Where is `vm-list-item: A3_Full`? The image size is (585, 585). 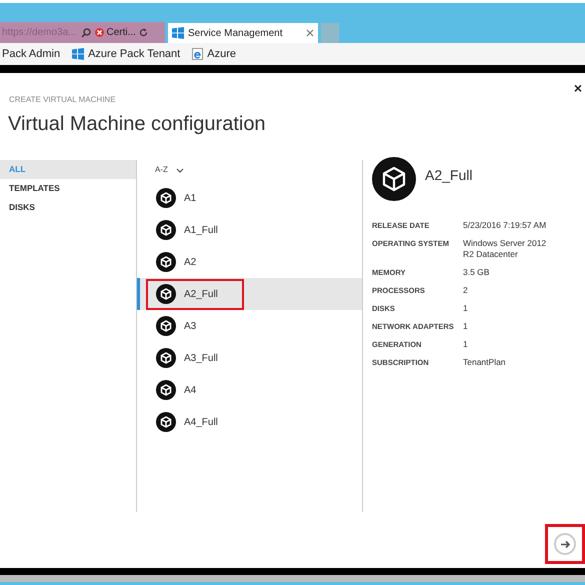 vm-list-item: A3_Full is located at coordinates (249, 358).